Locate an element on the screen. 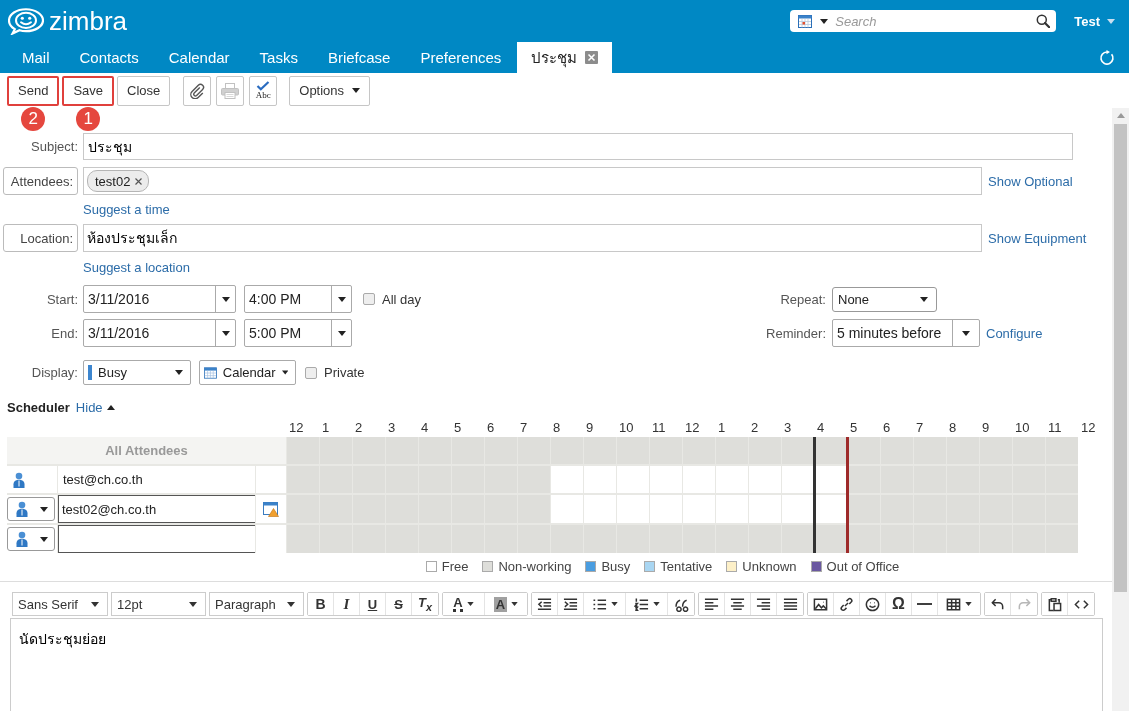 The width and height of the screenshot is (1129, 711). tab: Mail is located at coordinates (36, 57).